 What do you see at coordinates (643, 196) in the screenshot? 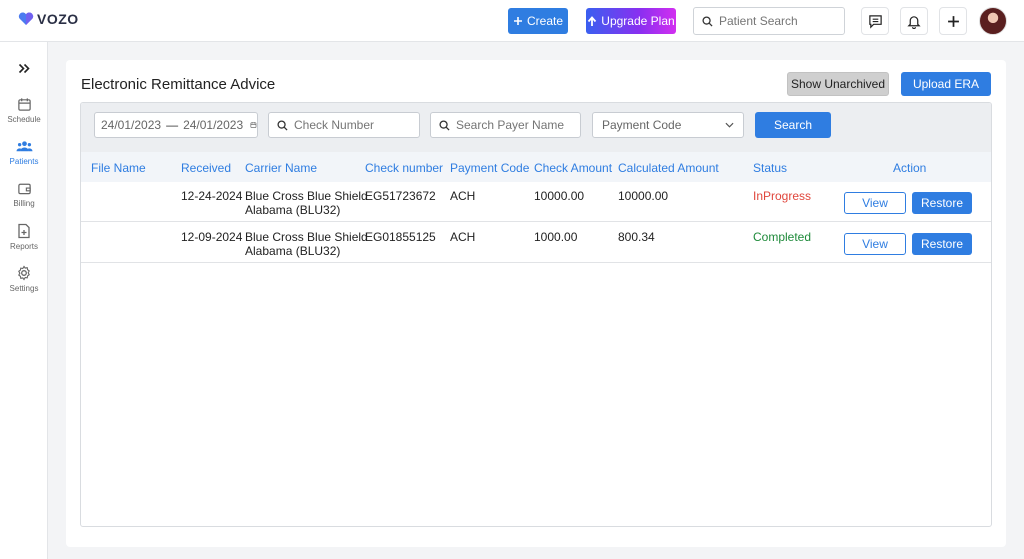
I see `cell-calculated-amount: 10000.00` at bounding box center [643, 196].